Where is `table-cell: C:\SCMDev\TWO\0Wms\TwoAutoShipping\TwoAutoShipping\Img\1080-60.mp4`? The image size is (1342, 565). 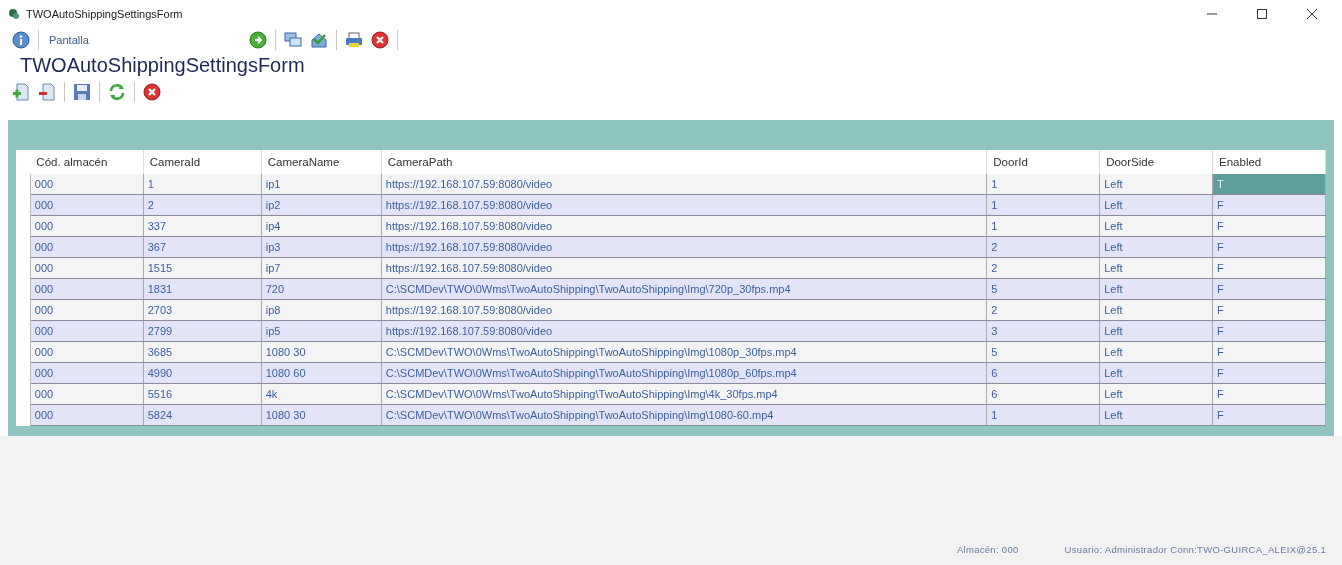
table-cell: C:\SCMDev\TWO\0Wms\TwoAutoShipping\TwoAutoShipping\Img\1080-60.mp4 is located at coordinates (684, 415).